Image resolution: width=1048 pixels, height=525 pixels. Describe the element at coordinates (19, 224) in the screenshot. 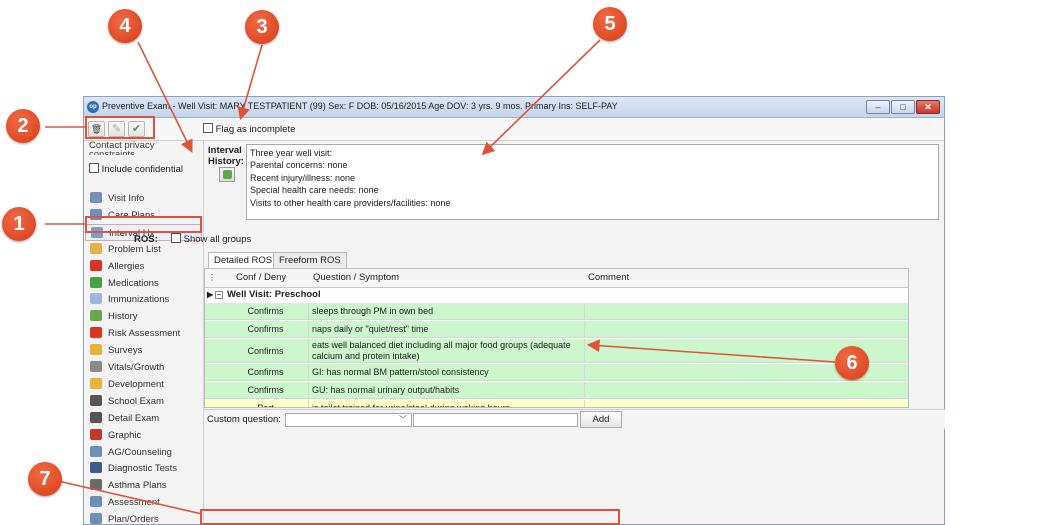

I see `callout-1: 1` at that location.